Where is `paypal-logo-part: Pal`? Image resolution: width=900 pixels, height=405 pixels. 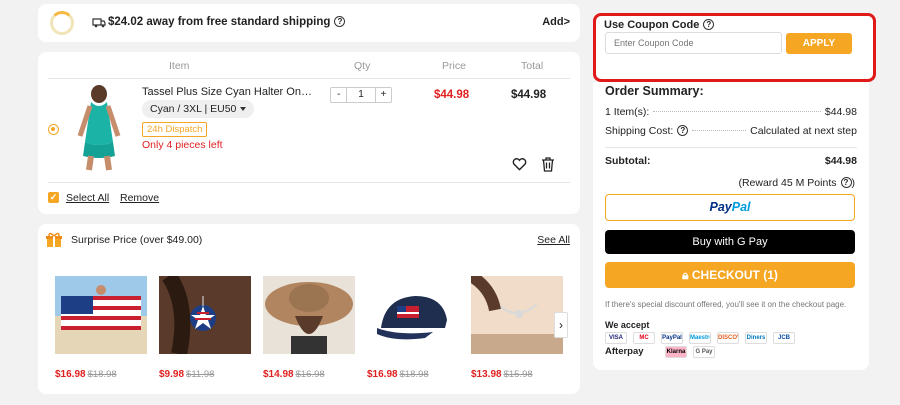 paypal-logo-part: Pal is located at coordinates (741, 207).